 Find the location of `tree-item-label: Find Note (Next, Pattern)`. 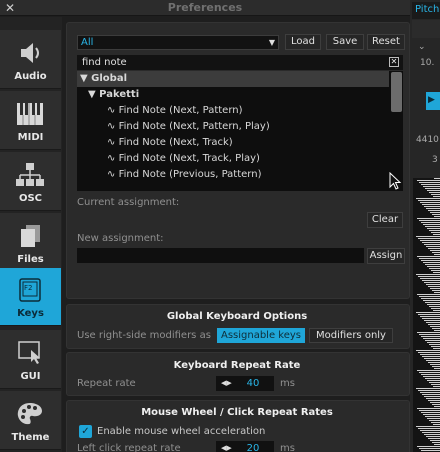

tree-item-label: Find Note (Next, Pattern) is located at coordinates (180, 110).